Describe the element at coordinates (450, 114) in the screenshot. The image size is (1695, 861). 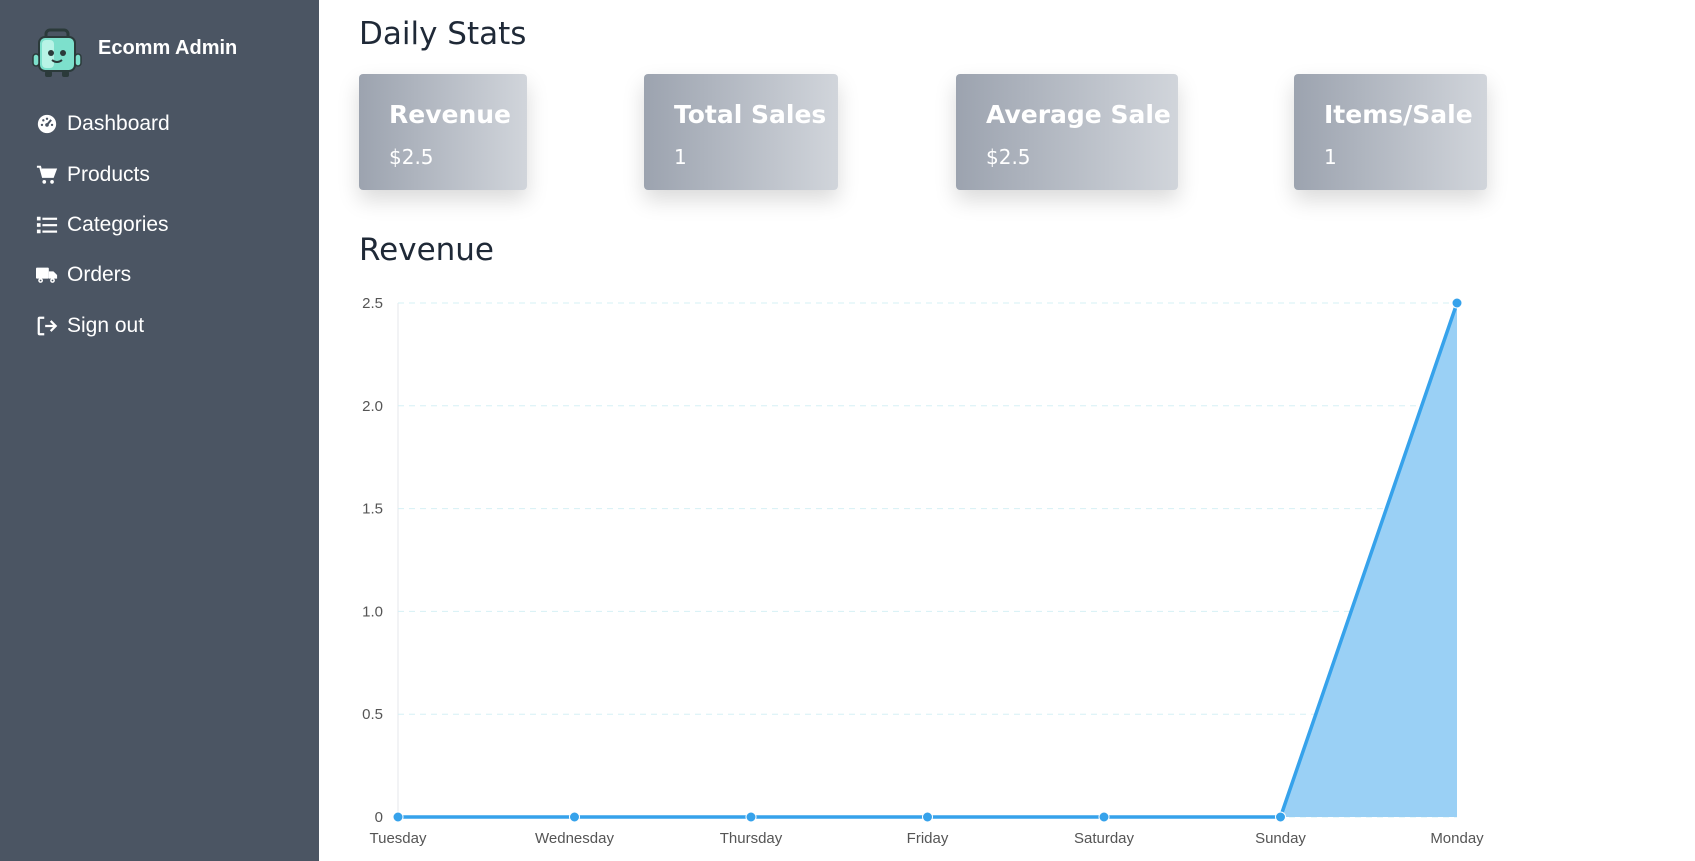
I see `stat-label: Revenue` at that location.